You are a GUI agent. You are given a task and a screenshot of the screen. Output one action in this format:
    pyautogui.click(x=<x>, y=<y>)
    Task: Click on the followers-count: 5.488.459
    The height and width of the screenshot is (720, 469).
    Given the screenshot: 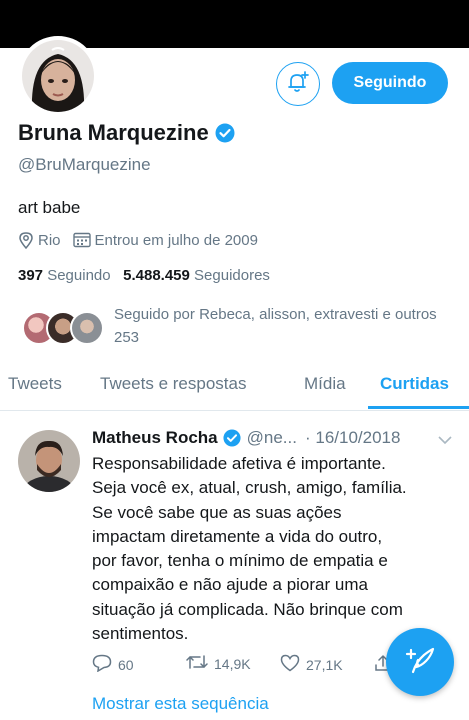 What is the action you would take?
    pyautogui.click(x=156, y=275)
    